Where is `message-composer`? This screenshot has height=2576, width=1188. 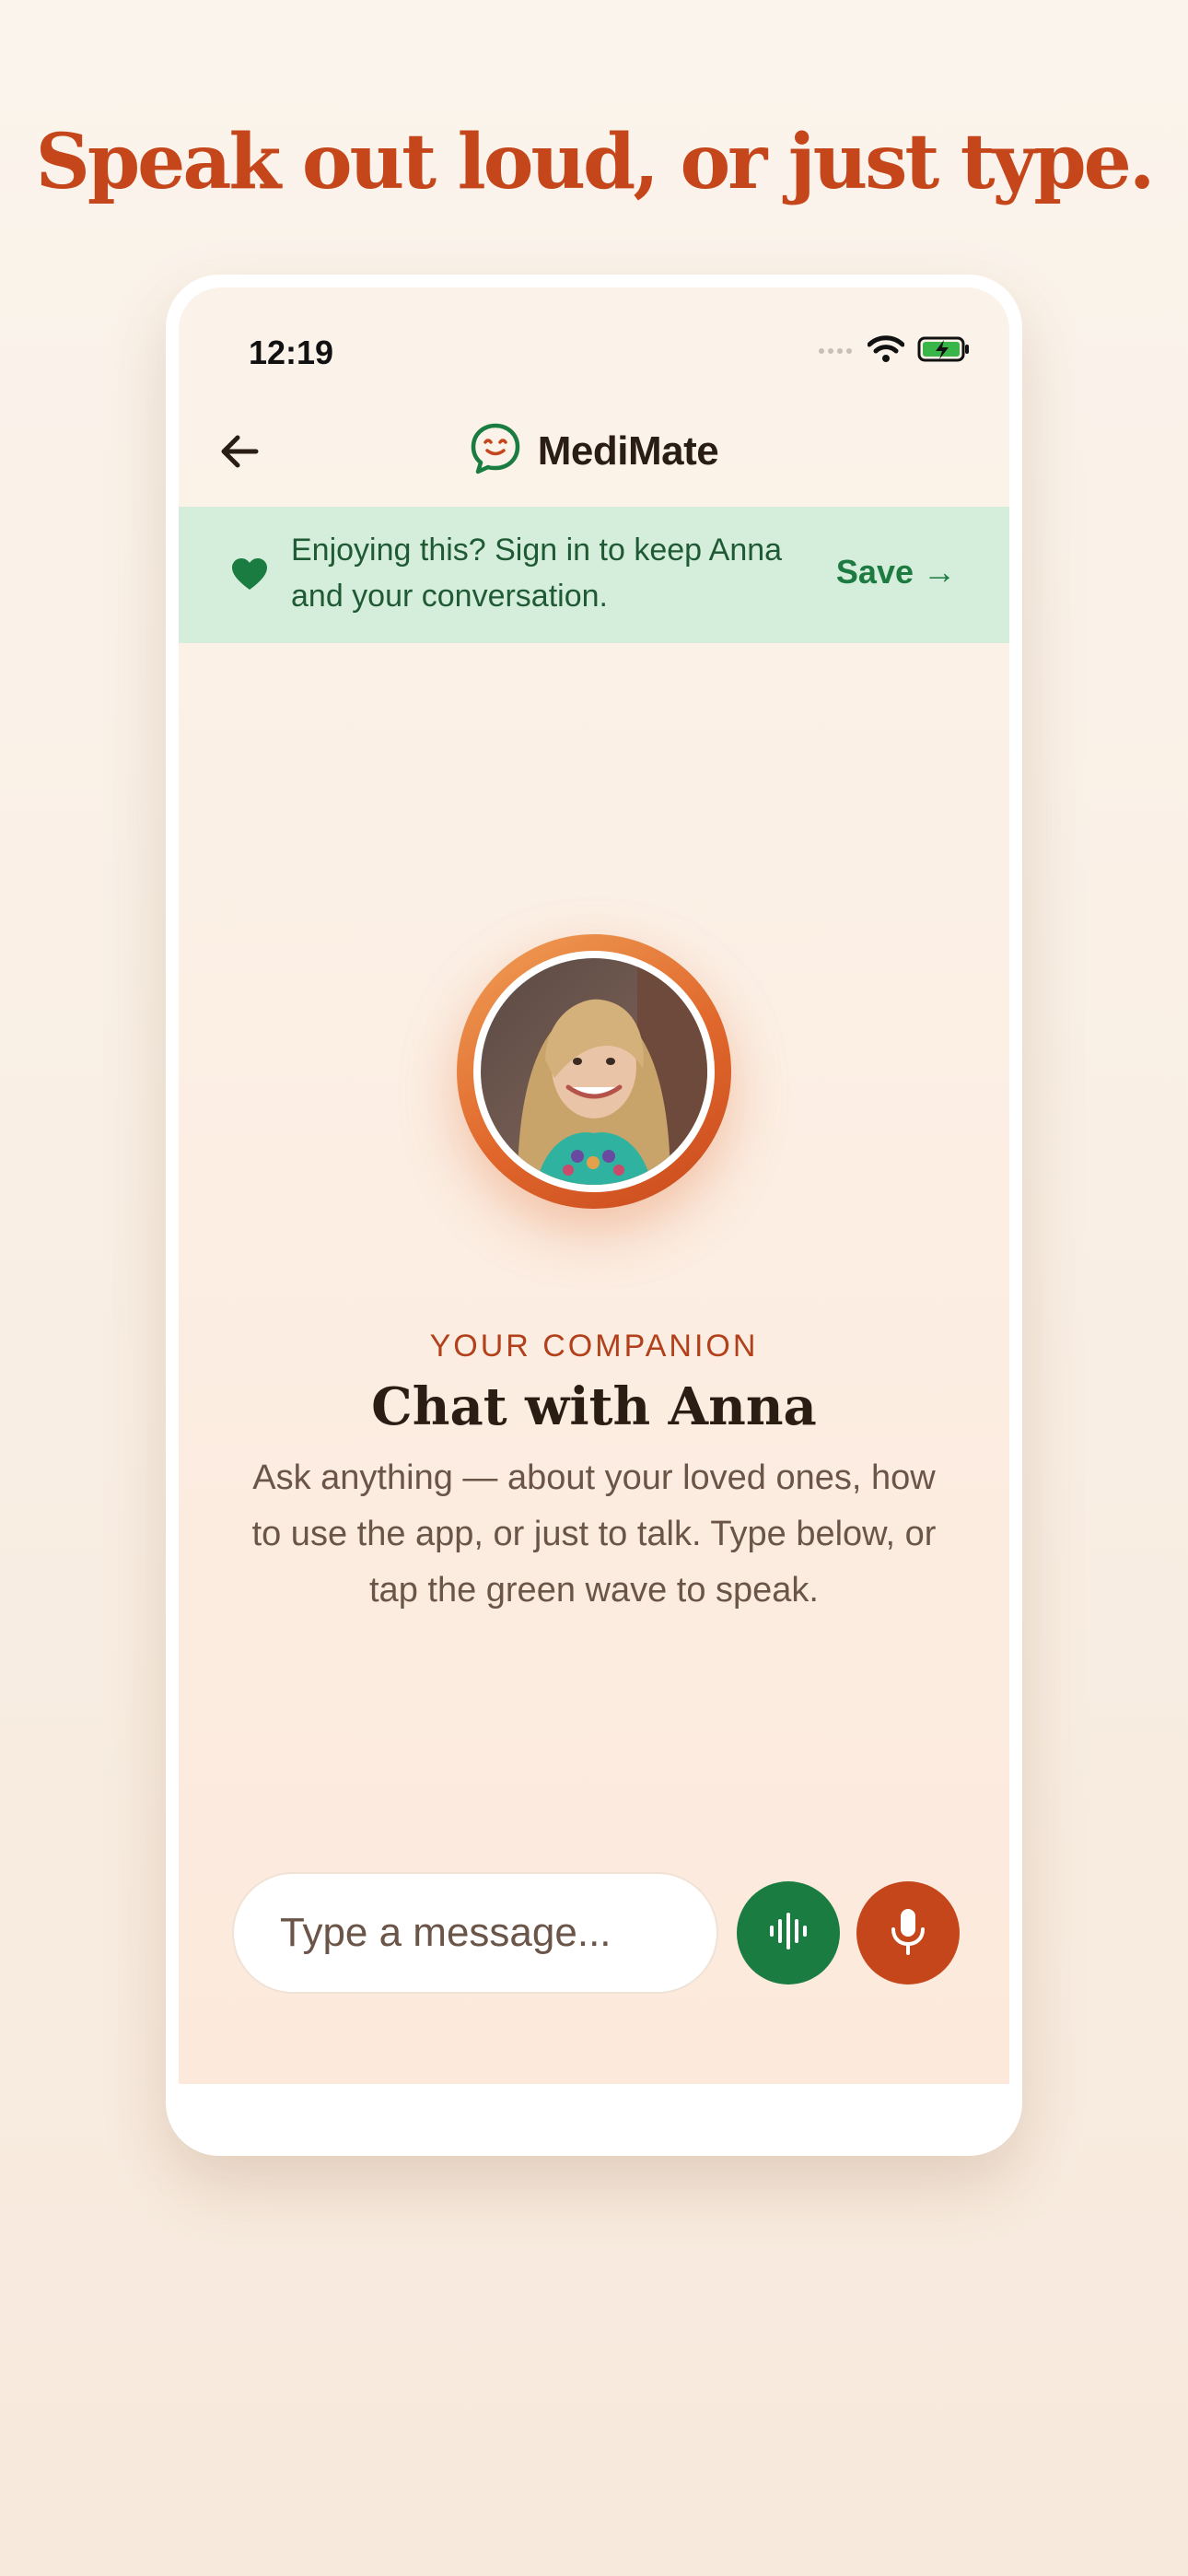 message-composer is located at coordinates (594, 1932).